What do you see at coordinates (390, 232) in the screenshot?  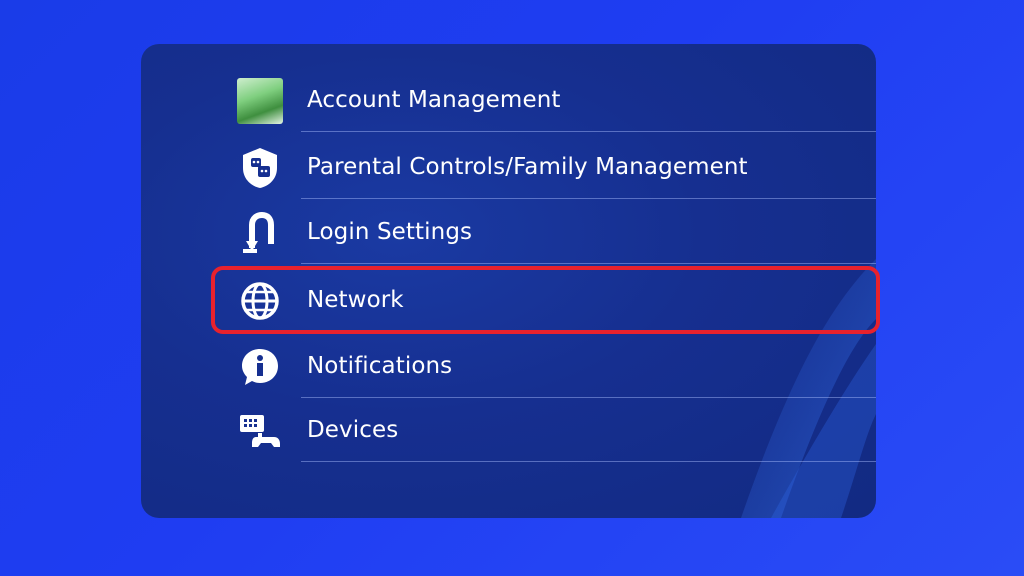 I see `menu-item-label: Login Settings` at bounding box center [390, 232].